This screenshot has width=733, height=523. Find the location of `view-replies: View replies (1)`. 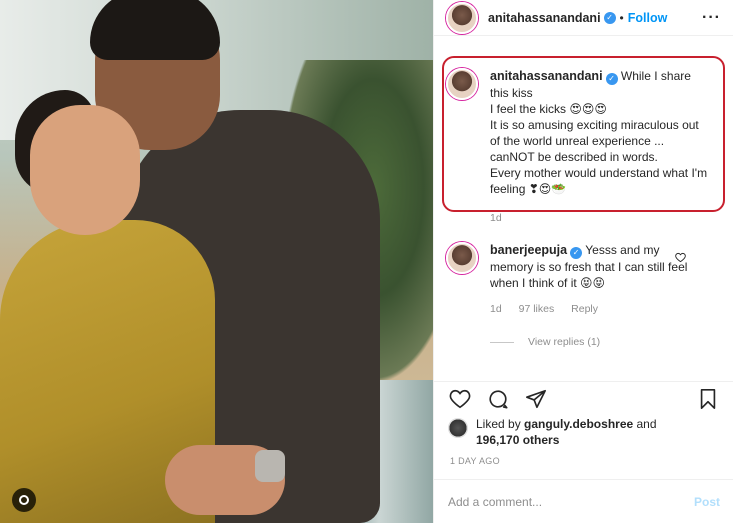

view-replies: View replies (1) is located at coordinates (545, 342).